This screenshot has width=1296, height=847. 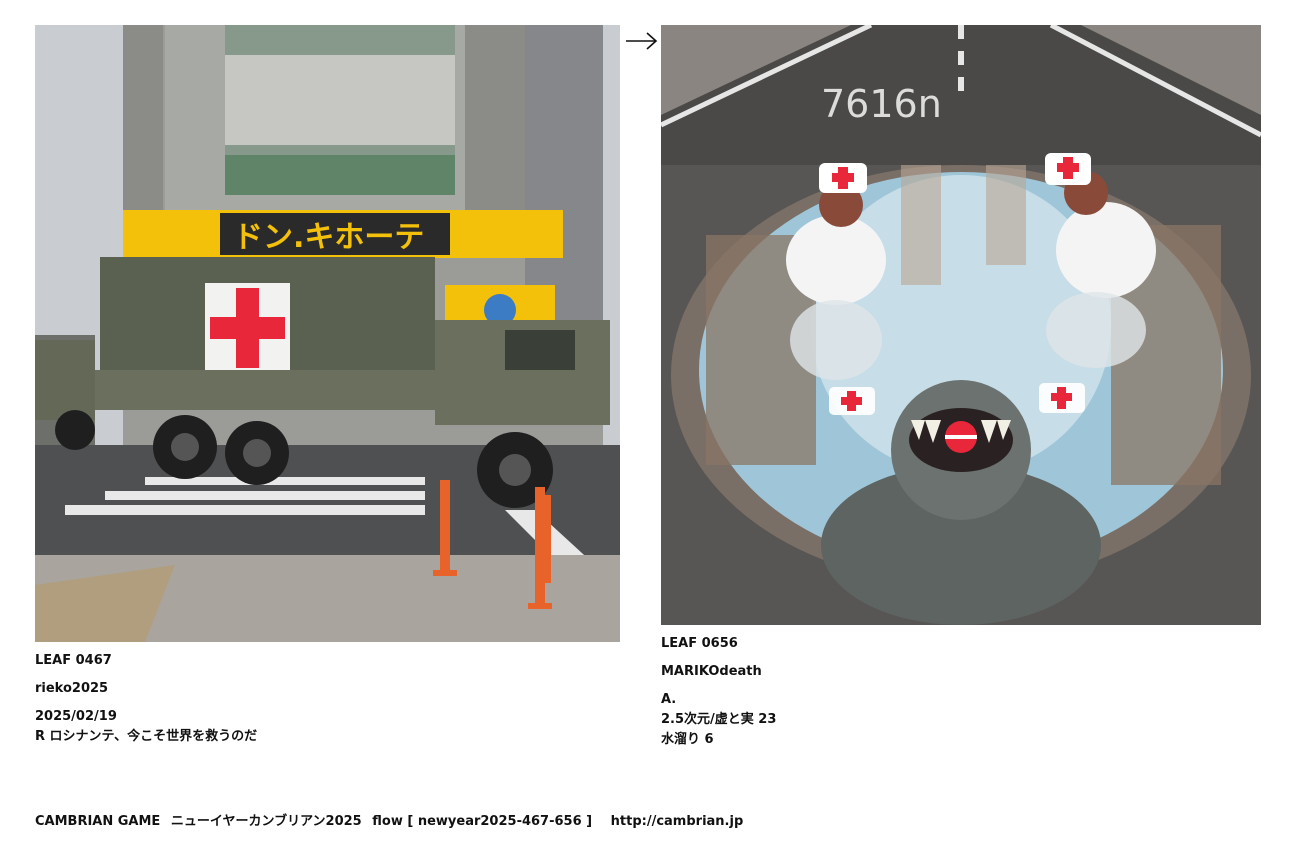 What do you see at coordinates (76, 716) in the screenshot?
I see `left-date: 2025/02/19` at bounding box center [76, 716].